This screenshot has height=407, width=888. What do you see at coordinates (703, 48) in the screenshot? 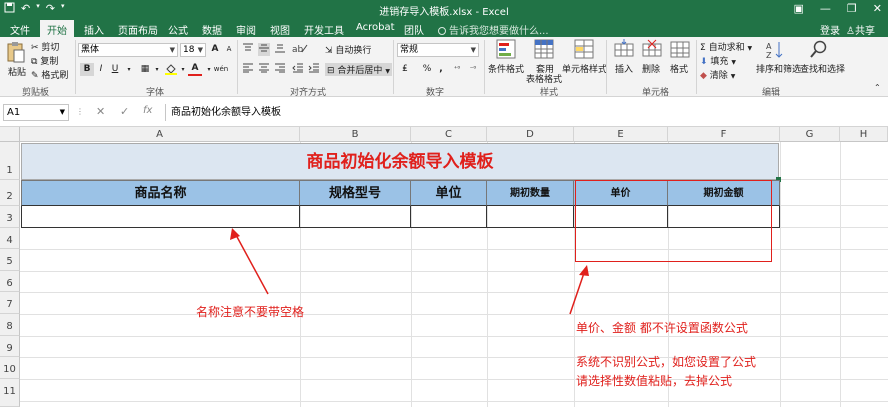
I see `sigma-icon: Σ` at bounding box center [703, 48].